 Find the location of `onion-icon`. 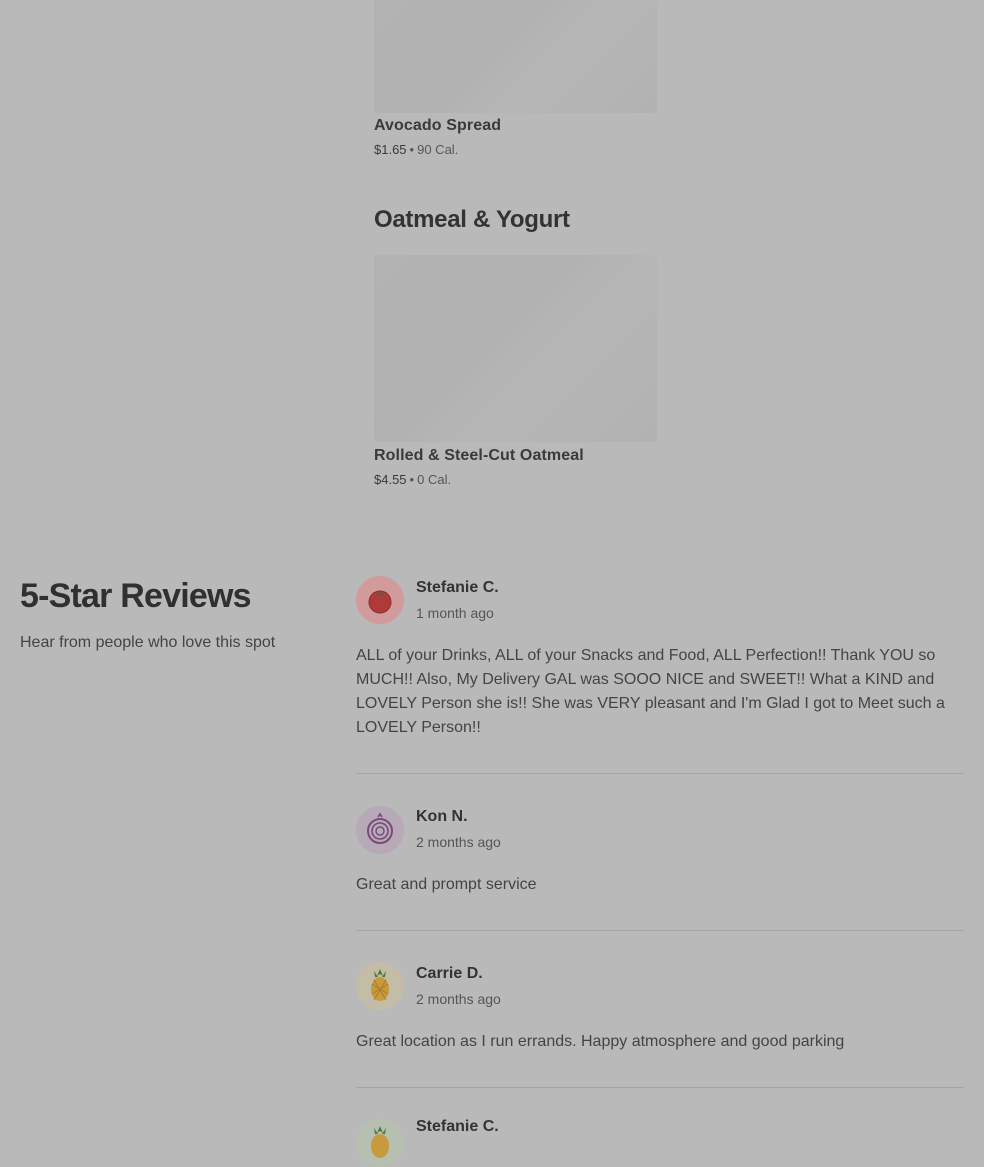

onion-icon is located at coordinates (380, 828).